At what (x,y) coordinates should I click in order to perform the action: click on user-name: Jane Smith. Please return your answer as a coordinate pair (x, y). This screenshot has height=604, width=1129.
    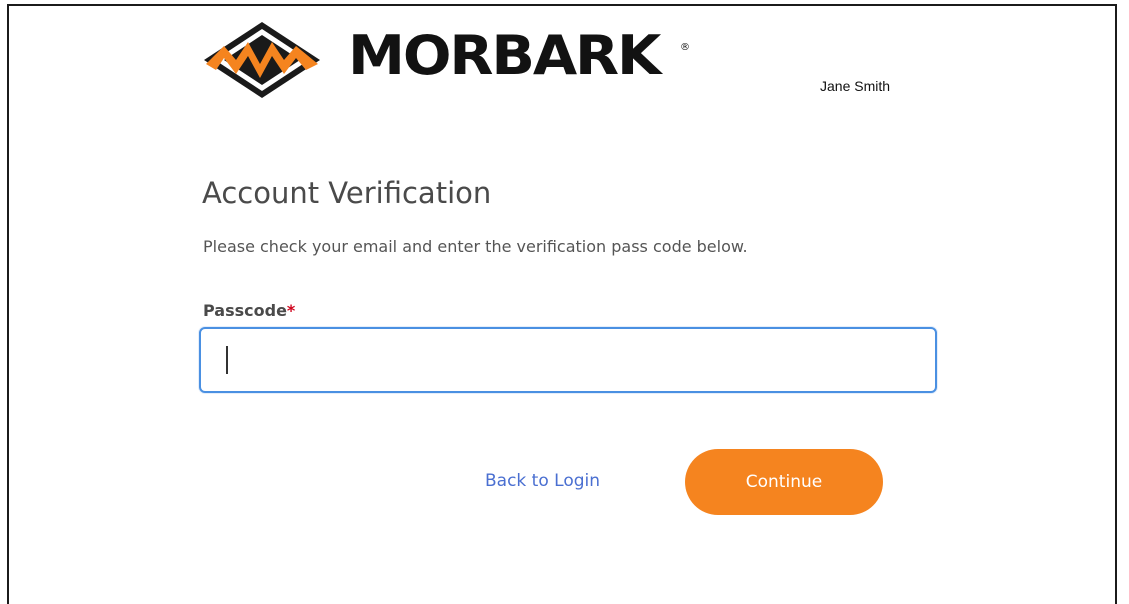
    Looking at the image, I should click on (855, 86).